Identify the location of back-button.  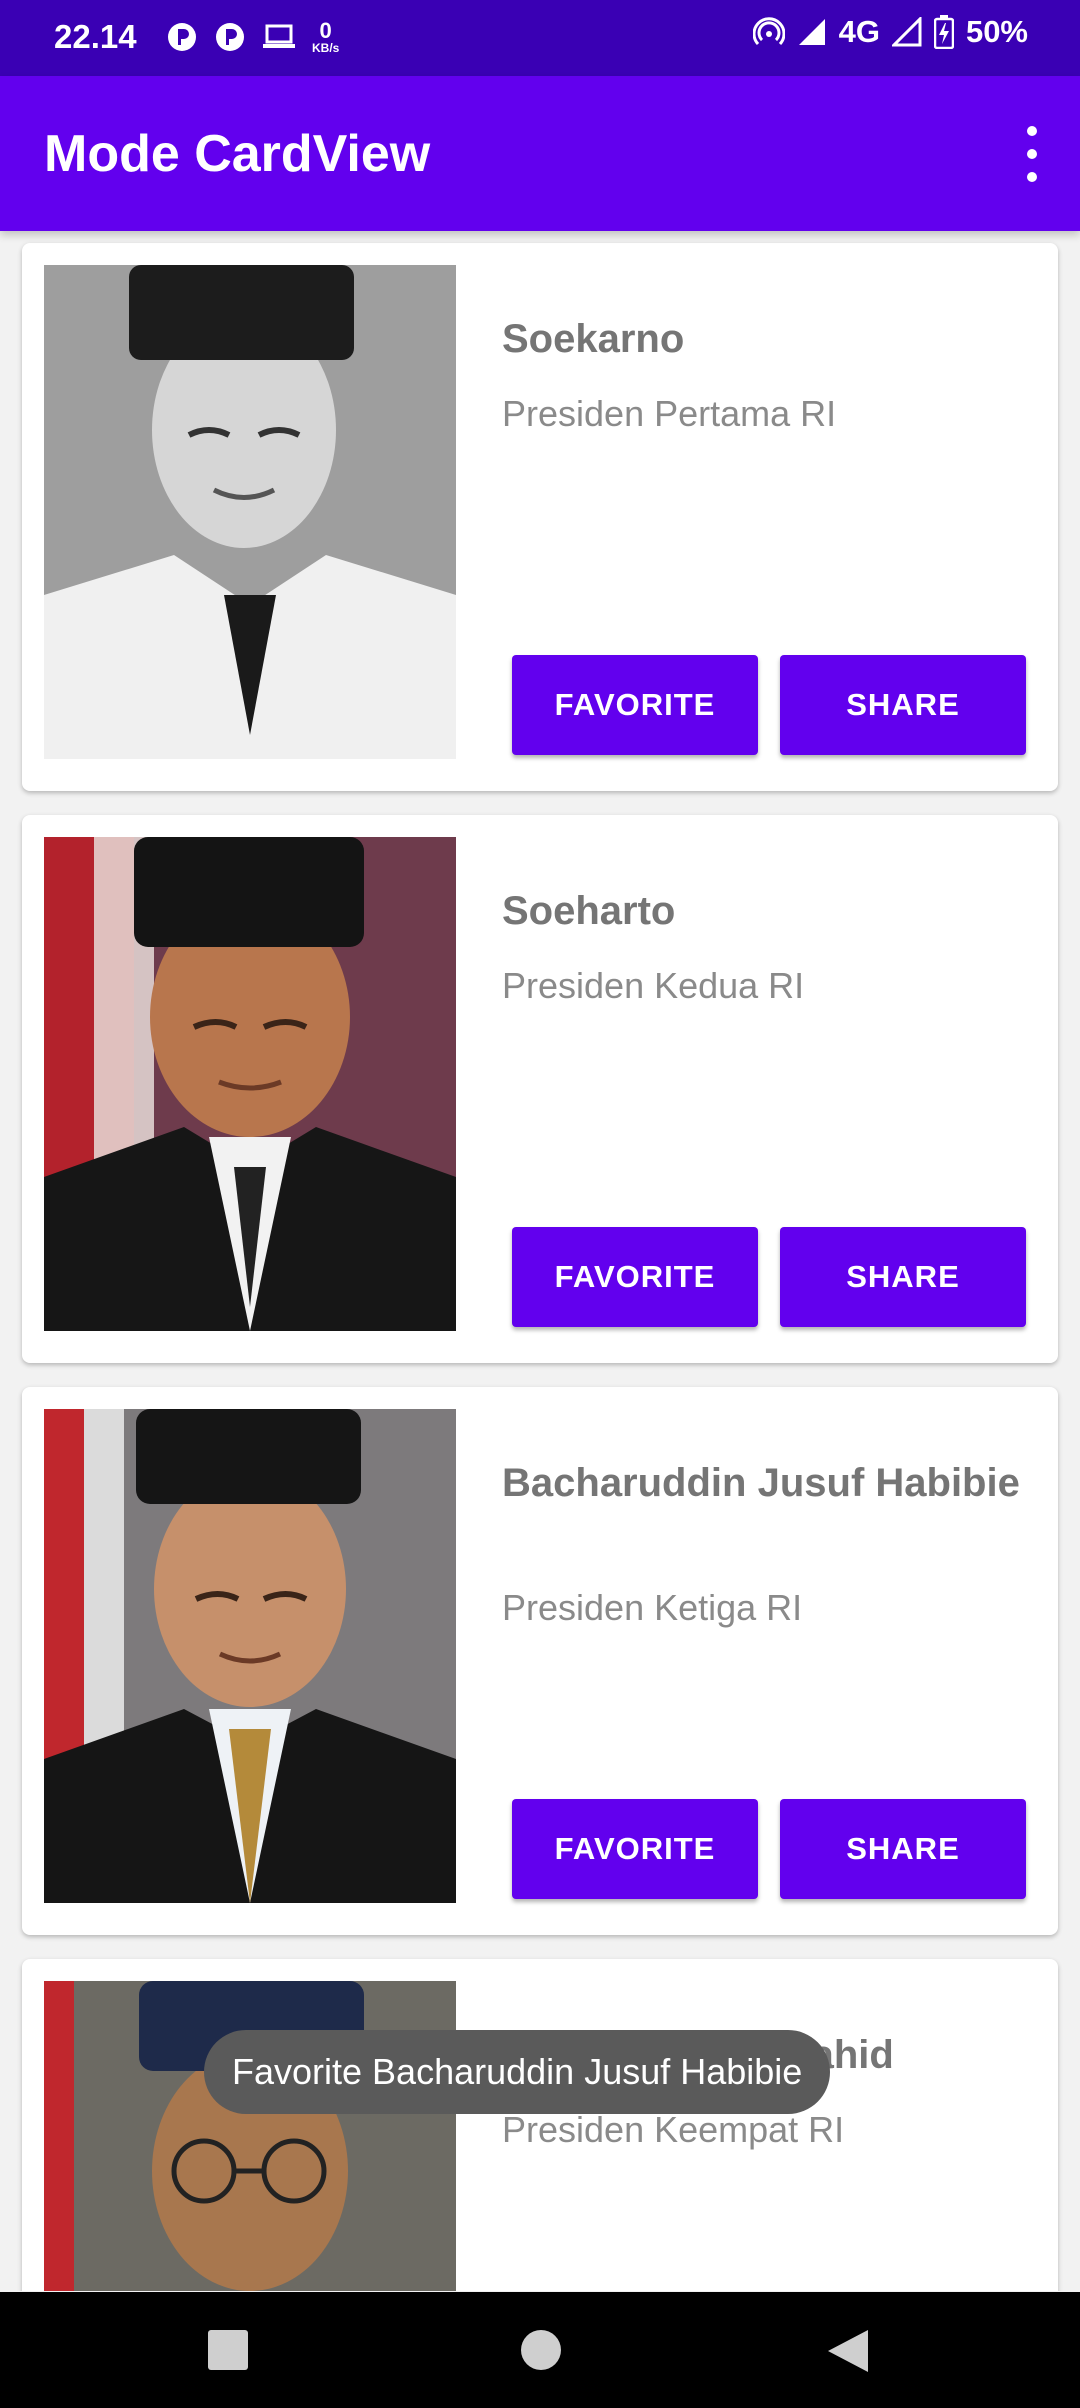
(848, 2351).